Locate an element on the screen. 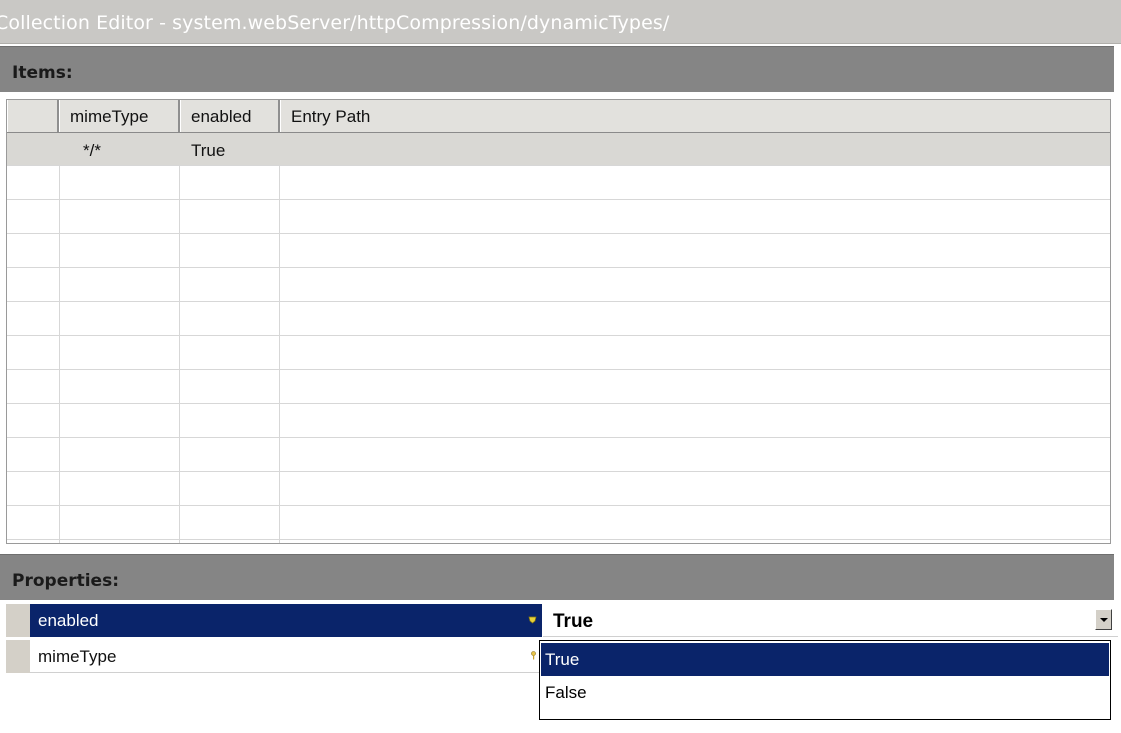 The height and width of the screenshot is (733, 1121). cell-mimetype: */* is located at coordinates (119, 149).